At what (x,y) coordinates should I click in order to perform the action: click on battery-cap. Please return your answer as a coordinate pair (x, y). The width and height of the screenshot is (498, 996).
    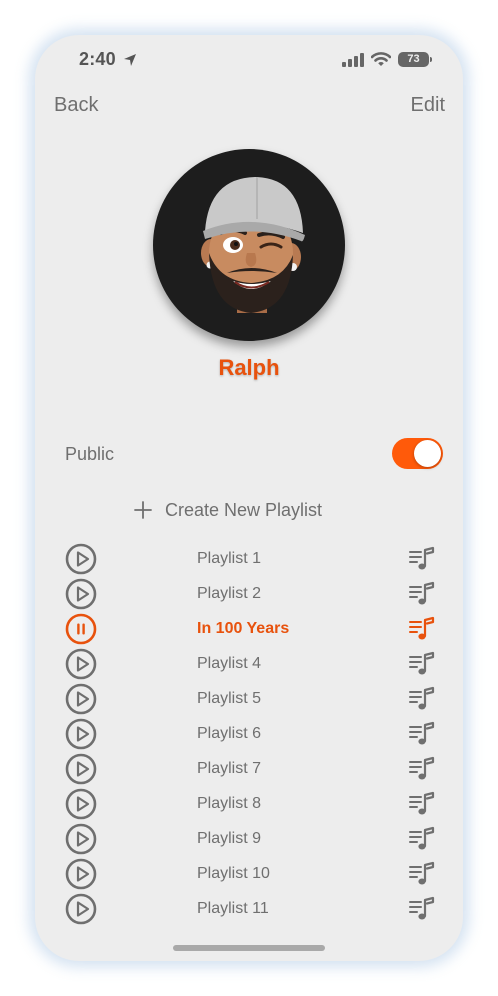
    Looking at the image, I should click on (431, 59).